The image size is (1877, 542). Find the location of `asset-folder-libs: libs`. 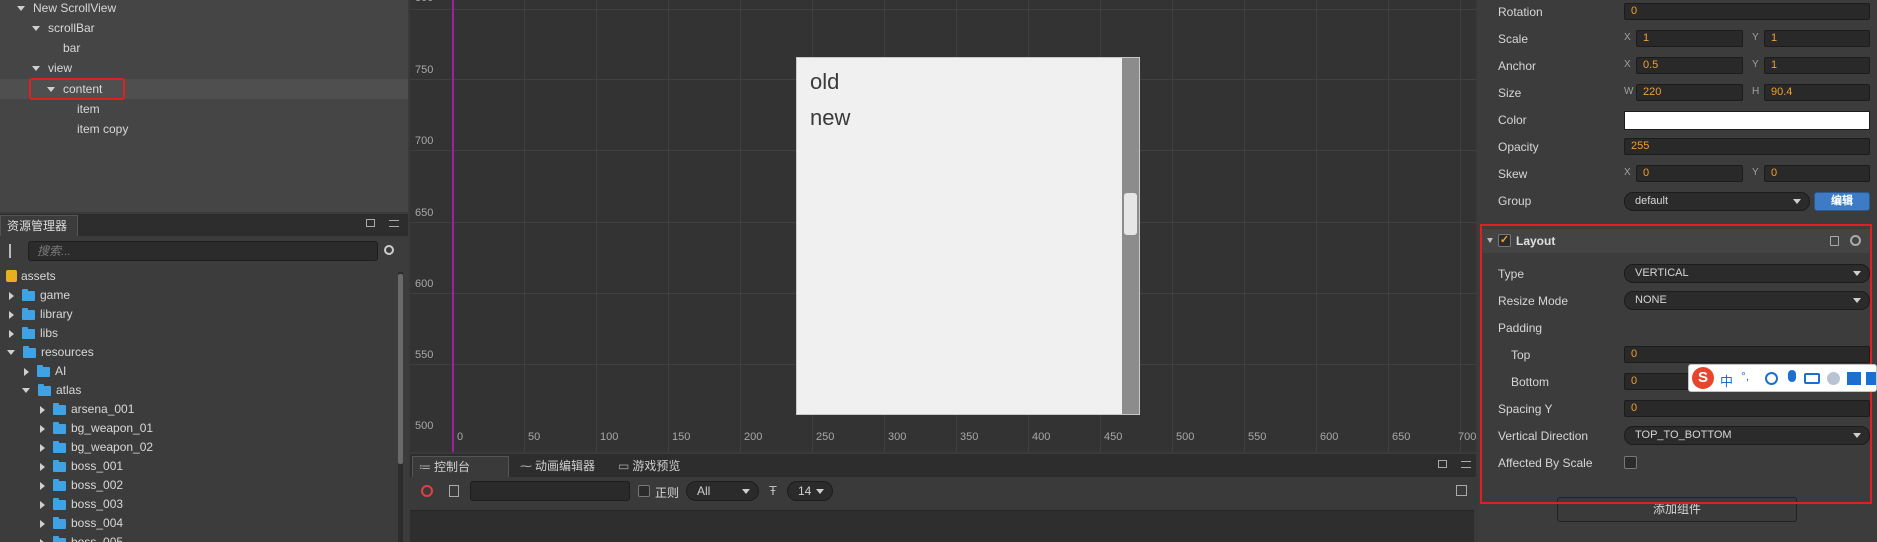

asset-folder-libs: libs is located at coordinates (33, 333).